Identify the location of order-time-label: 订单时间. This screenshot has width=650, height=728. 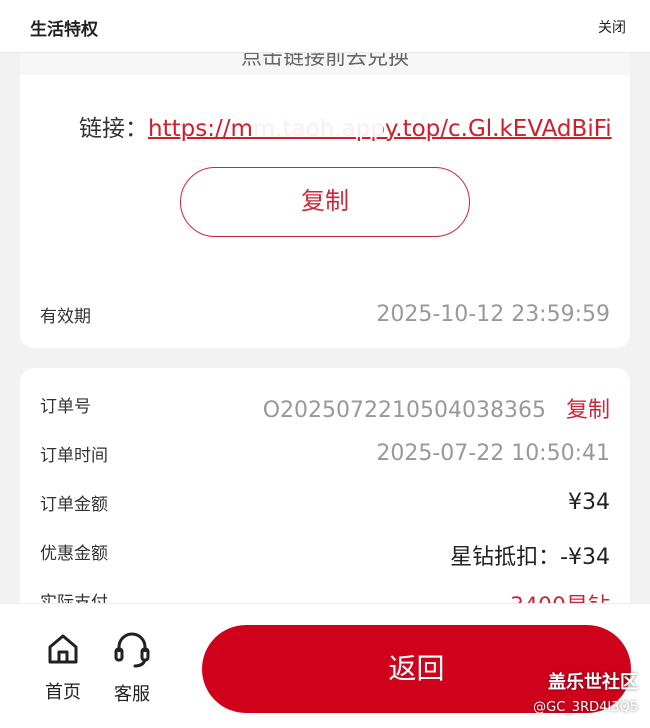
(74, 456).